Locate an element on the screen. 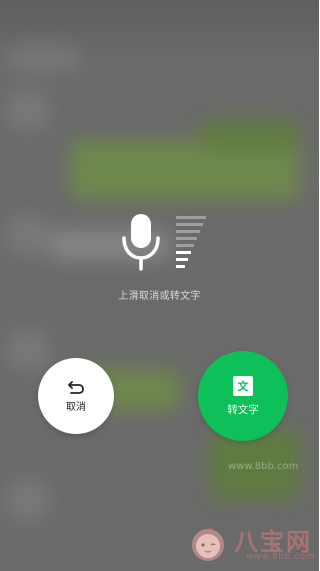  cancel-label: 取消 is located at coordinates (76, 407).